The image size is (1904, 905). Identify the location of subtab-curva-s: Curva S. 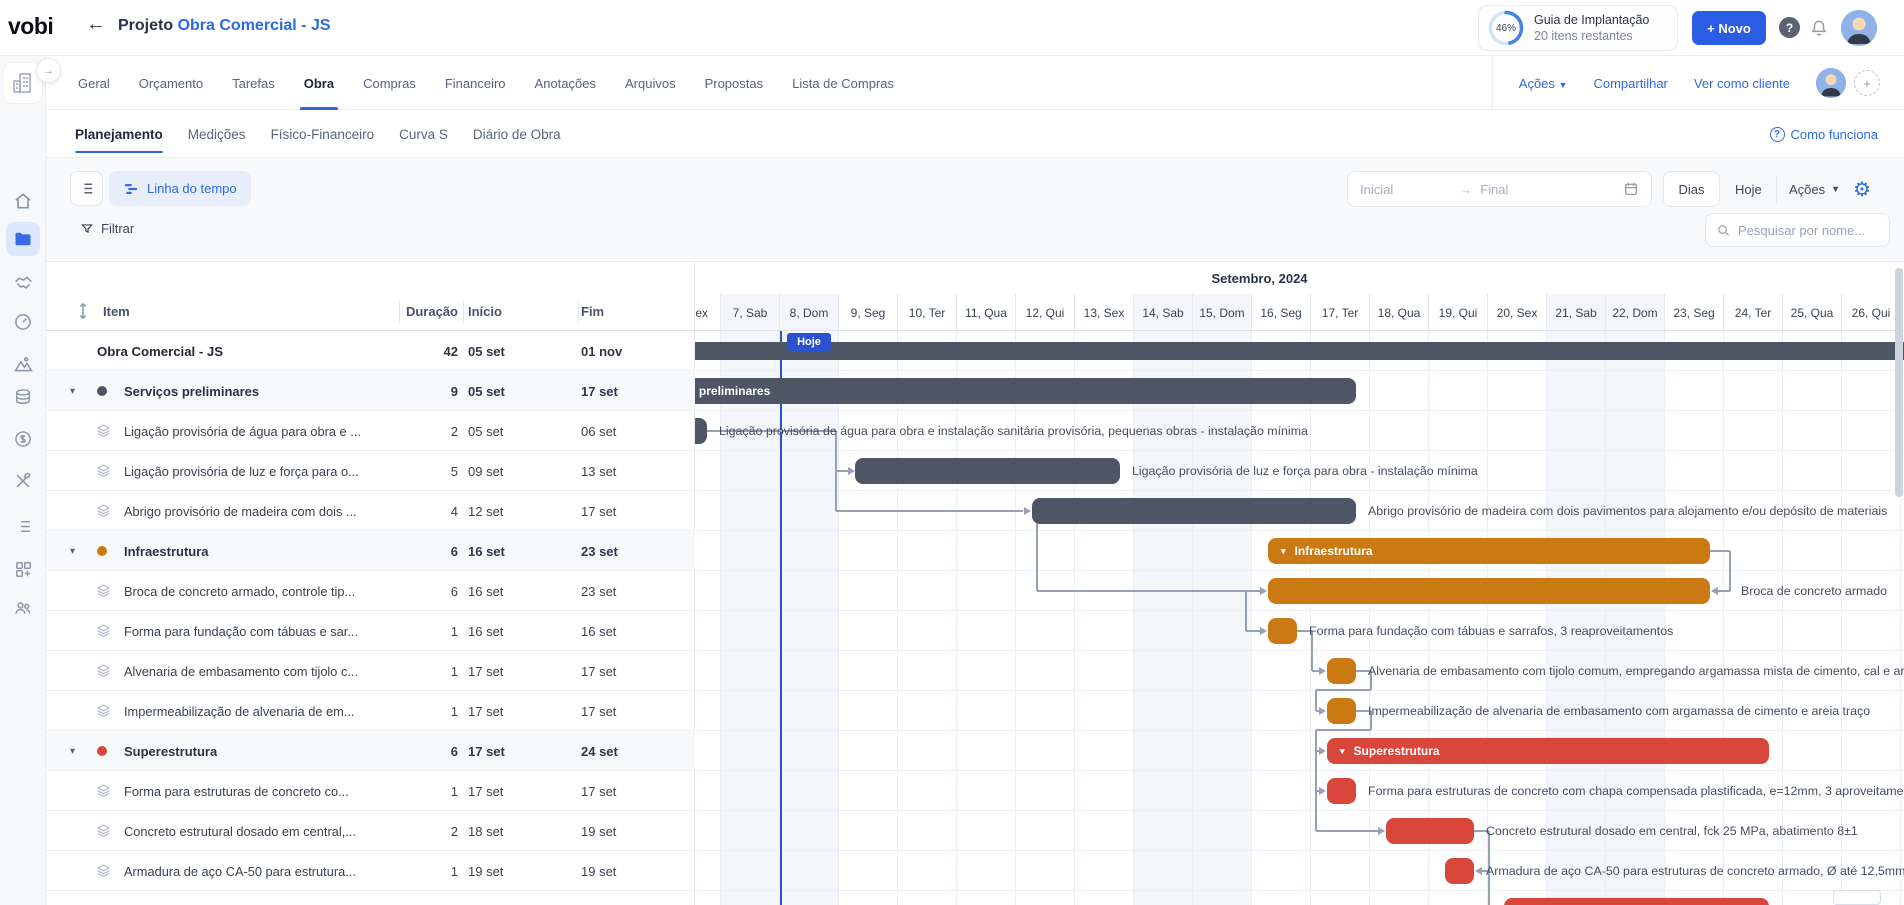
(423, 134).